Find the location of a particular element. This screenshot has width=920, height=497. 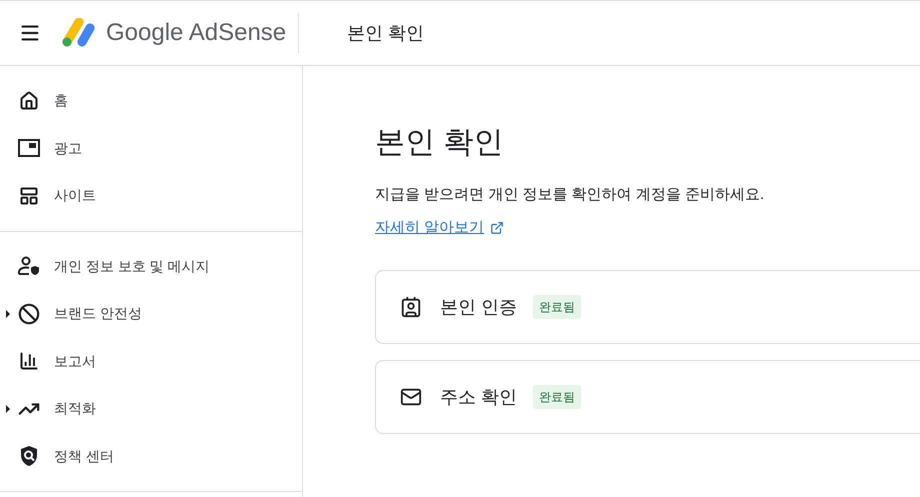

nav-item: 정책 센터 is located at coordinates (151, 456).